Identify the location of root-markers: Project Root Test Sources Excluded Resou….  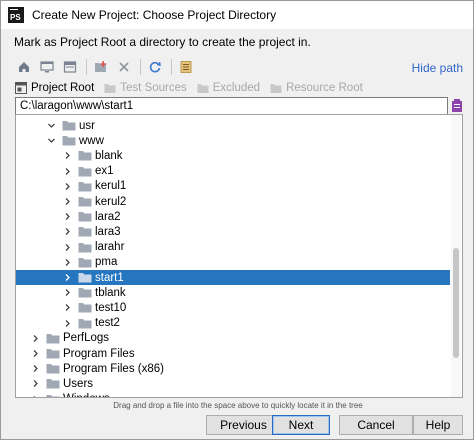
(194, 88).